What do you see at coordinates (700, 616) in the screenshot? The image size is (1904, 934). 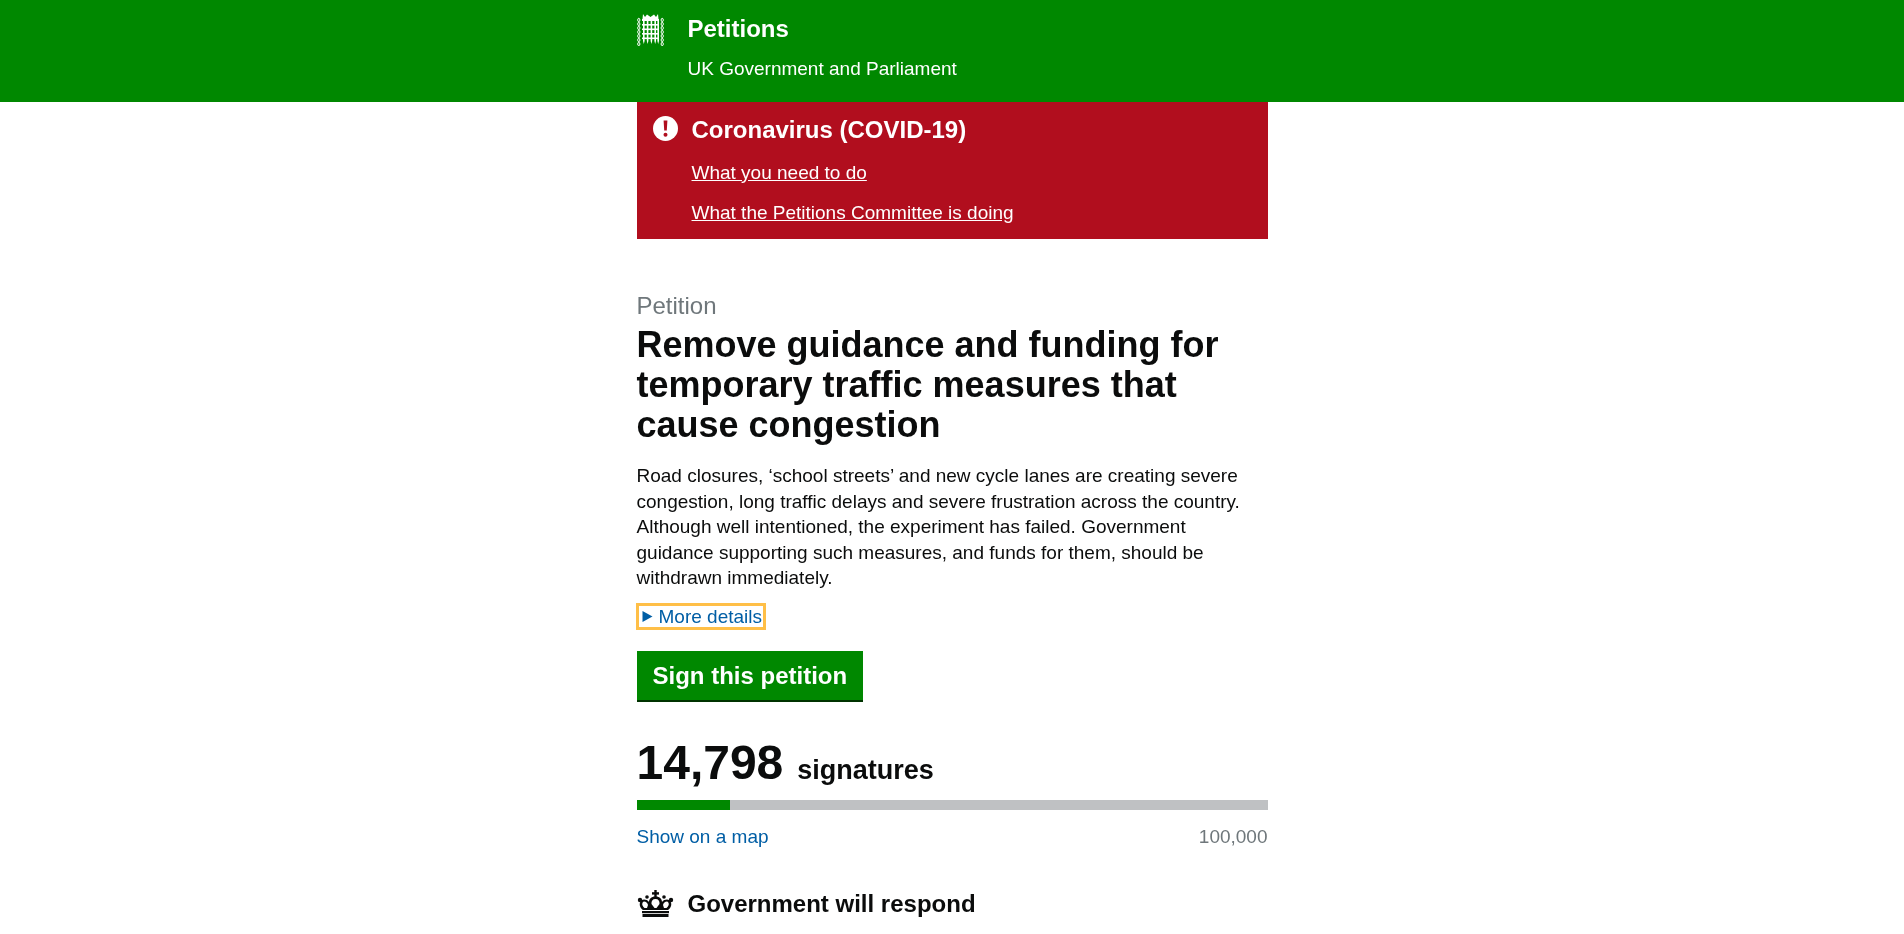 I see `details-toggle: More details` at bounding box center [700, 616].